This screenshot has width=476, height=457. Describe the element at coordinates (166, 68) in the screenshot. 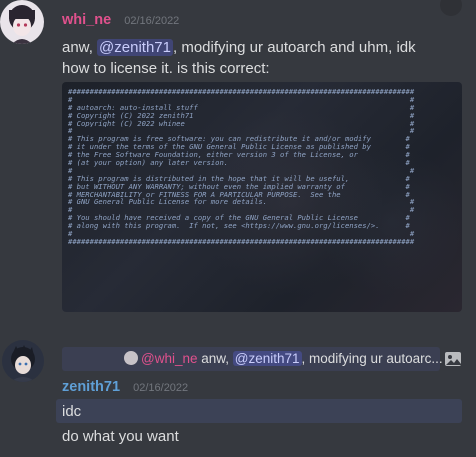

I see `message-line-2: how to license it. is this correct:` at that location.